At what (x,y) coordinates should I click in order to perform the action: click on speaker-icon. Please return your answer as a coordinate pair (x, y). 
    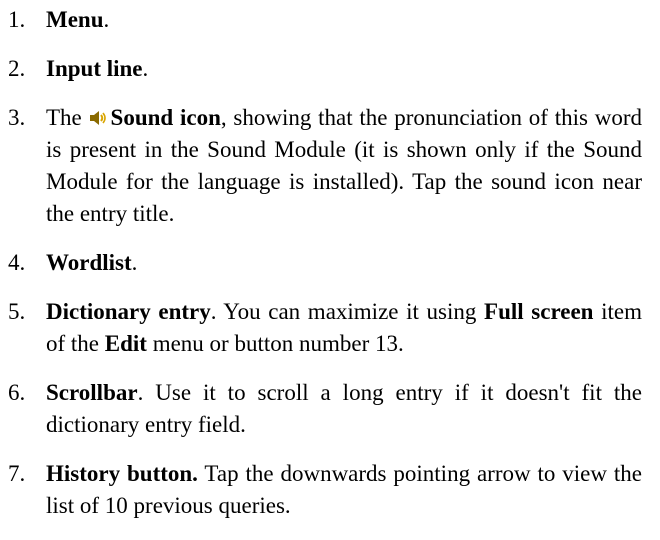
    Looking at the image, I should click on (97, 118).